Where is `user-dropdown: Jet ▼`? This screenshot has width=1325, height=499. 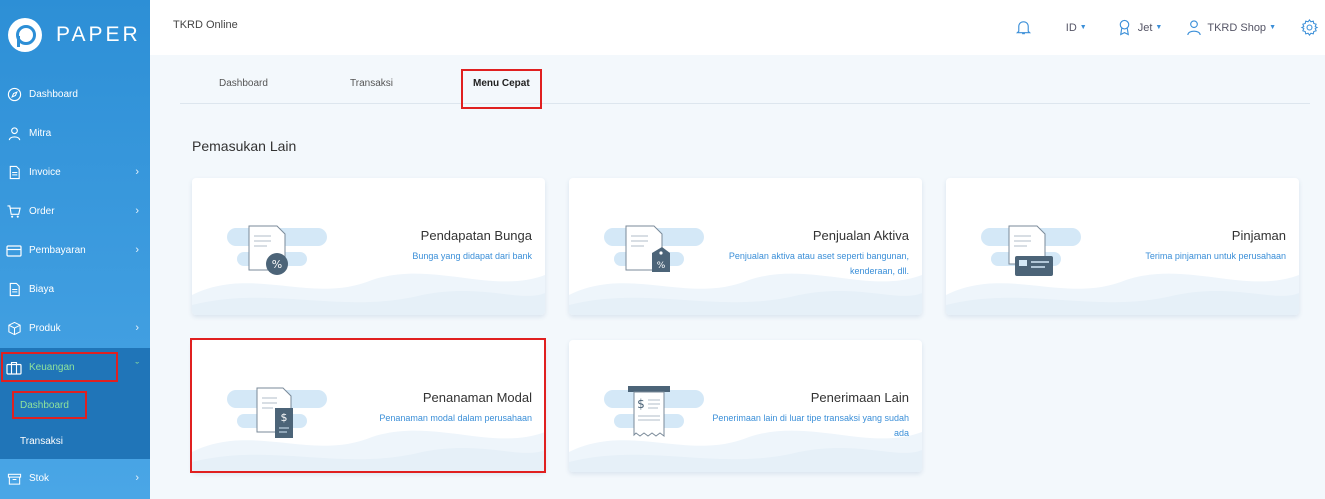 user-dropdown: Jet ▼ is located at coordinates (1140, 27).